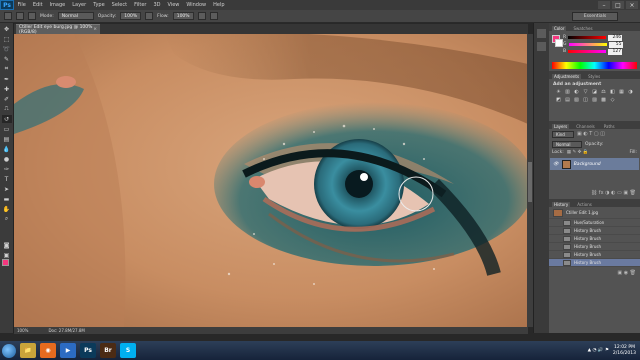 The width and height of the screenshot is (640, 360). I want to click on red-value: 246, so click(615, 37).